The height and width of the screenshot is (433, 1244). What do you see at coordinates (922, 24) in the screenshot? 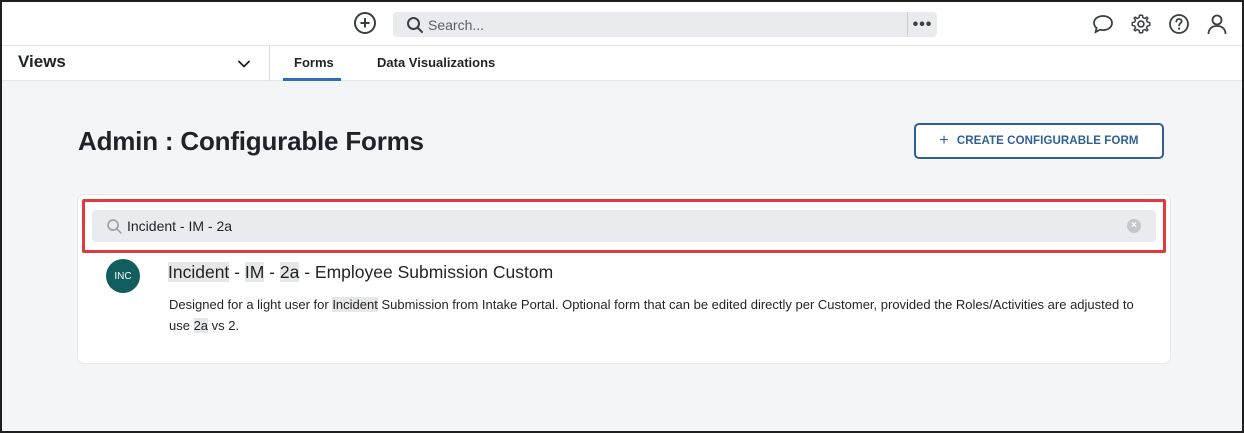
I see `search-options-button: •••` at bounding box center [922, 24].